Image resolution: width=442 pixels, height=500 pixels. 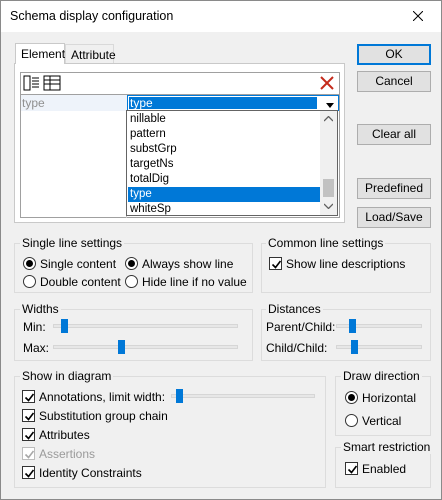 What do you see at coordinates (145, 347) in the screenshot?
I see `max-width-slider-track` at bounding box center [145, 347].